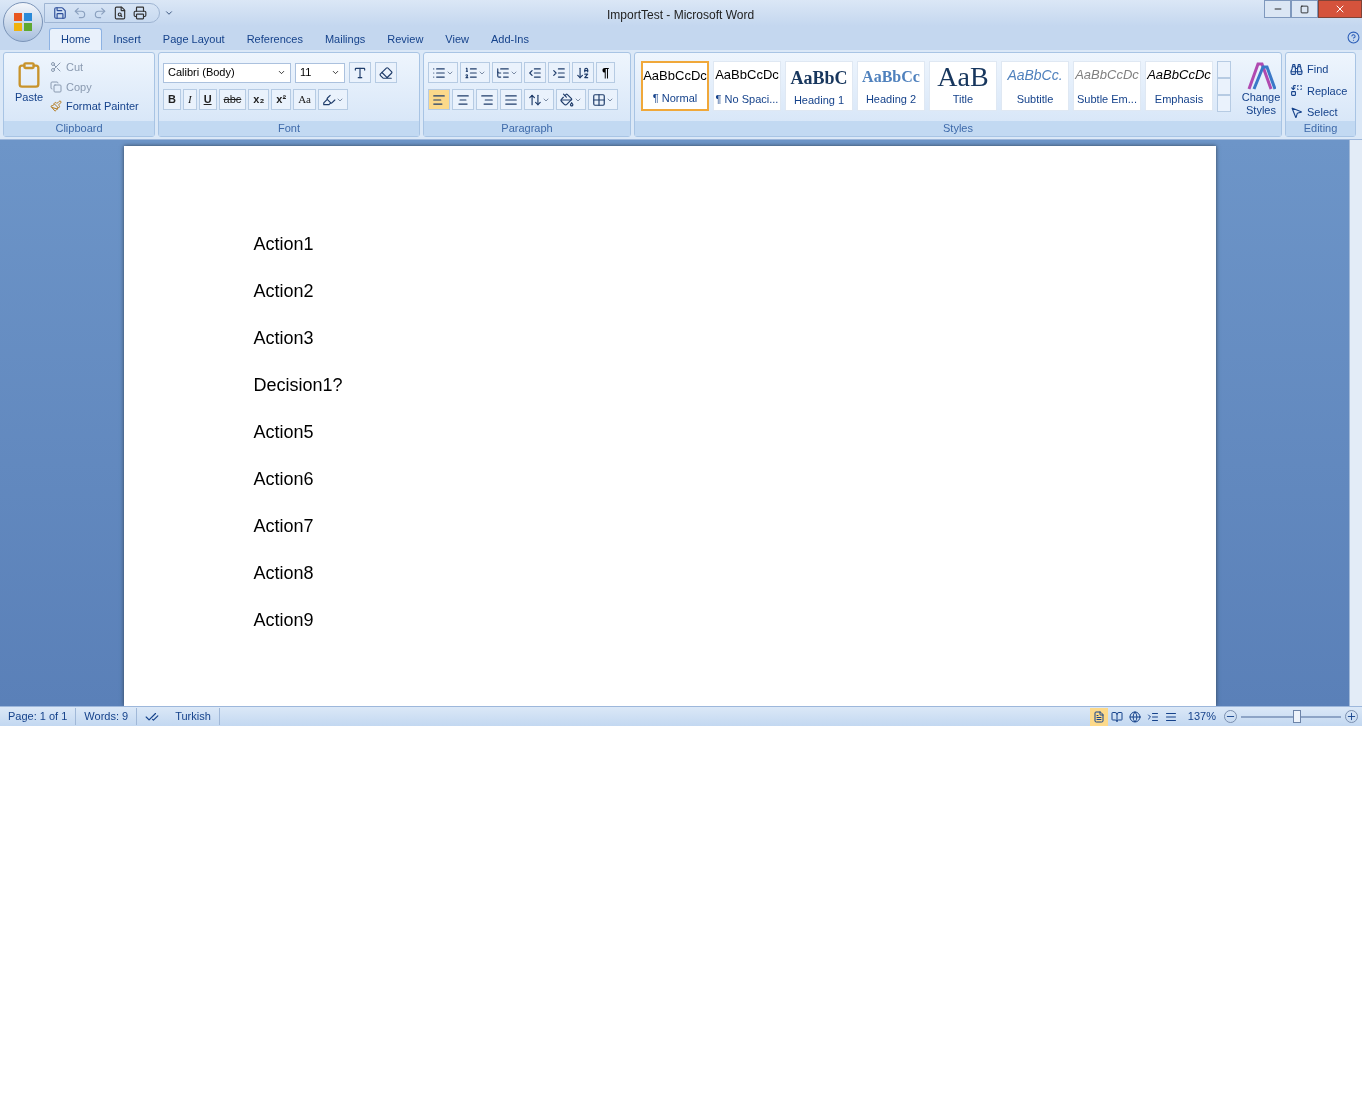 The height and width of the screenshot is (1110, 1362). Describe the element at coordinates (193, 716) in the screenshot. I see `language-label: Turkish` at that location.